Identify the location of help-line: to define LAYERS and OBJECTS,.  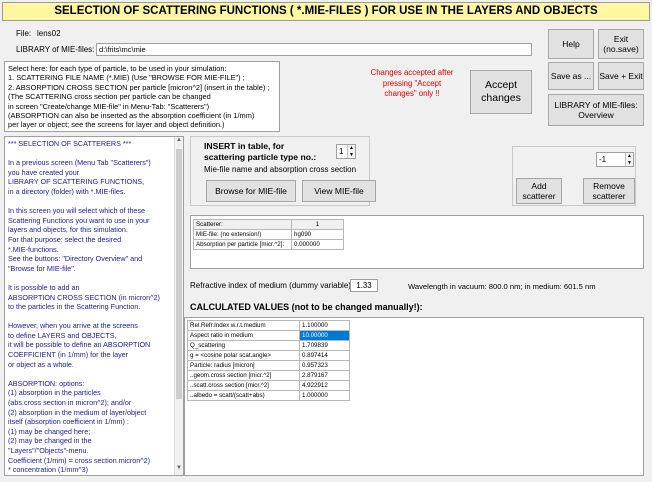
(62, 335).